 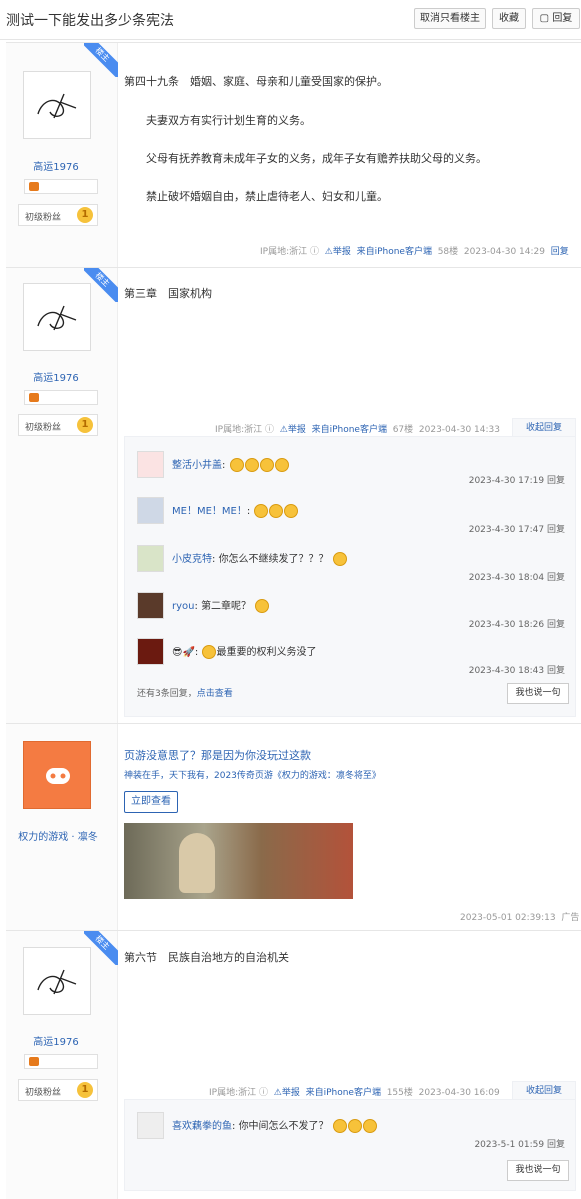 What do you see at coordinates (183, 606) in the screenshot?
I see `reply-user: ryou` at bounding box center [183, 606].